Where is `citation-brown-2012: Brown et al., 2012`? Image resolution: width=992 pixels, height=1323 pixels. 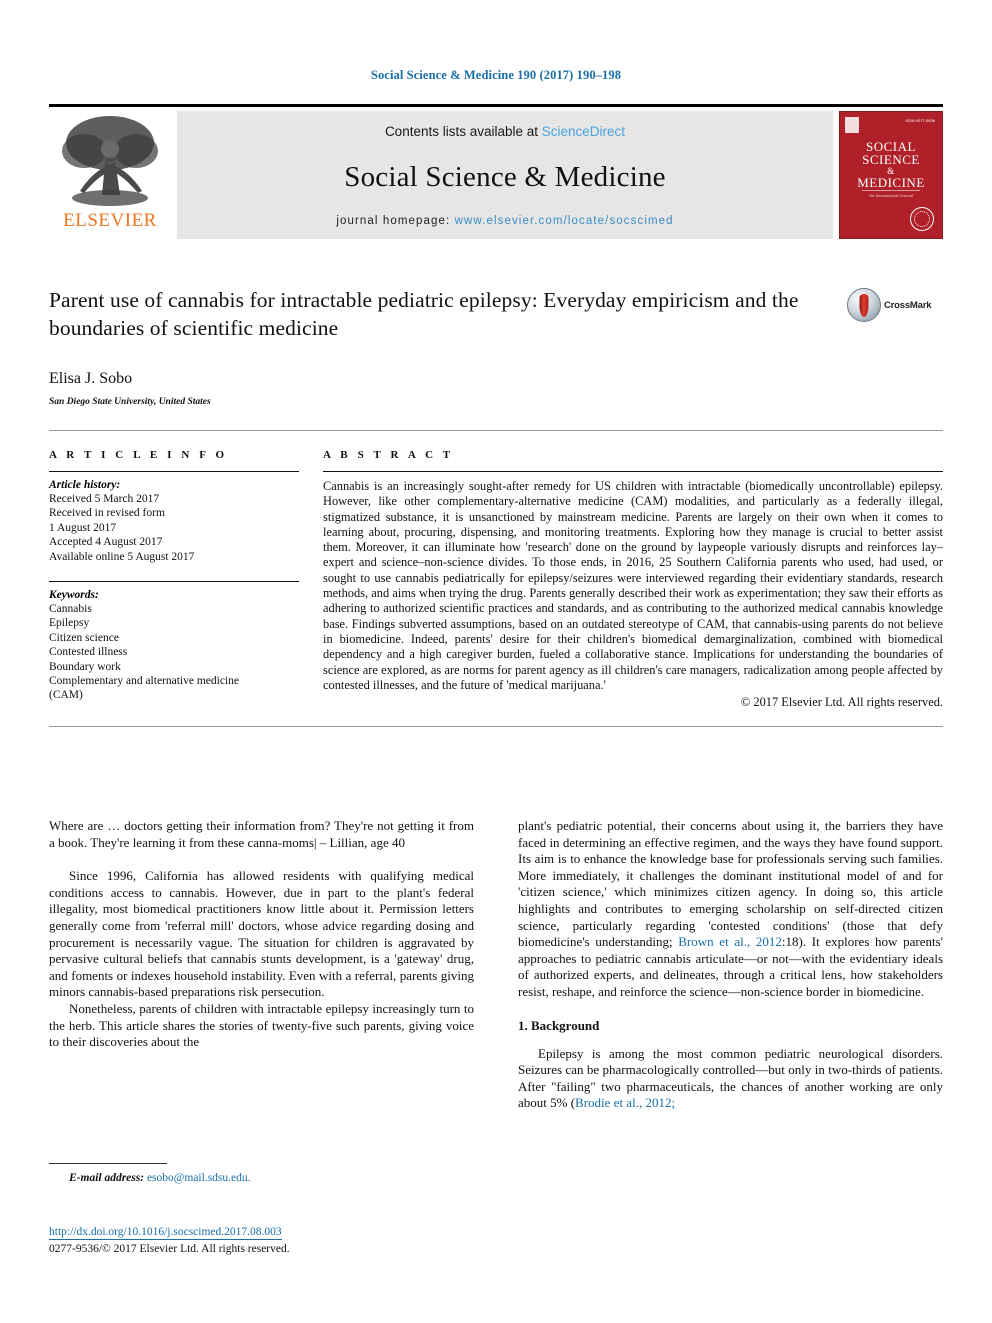
citation-brown-2012: Brown et al., 2012 is located at coordinates (730, 941).